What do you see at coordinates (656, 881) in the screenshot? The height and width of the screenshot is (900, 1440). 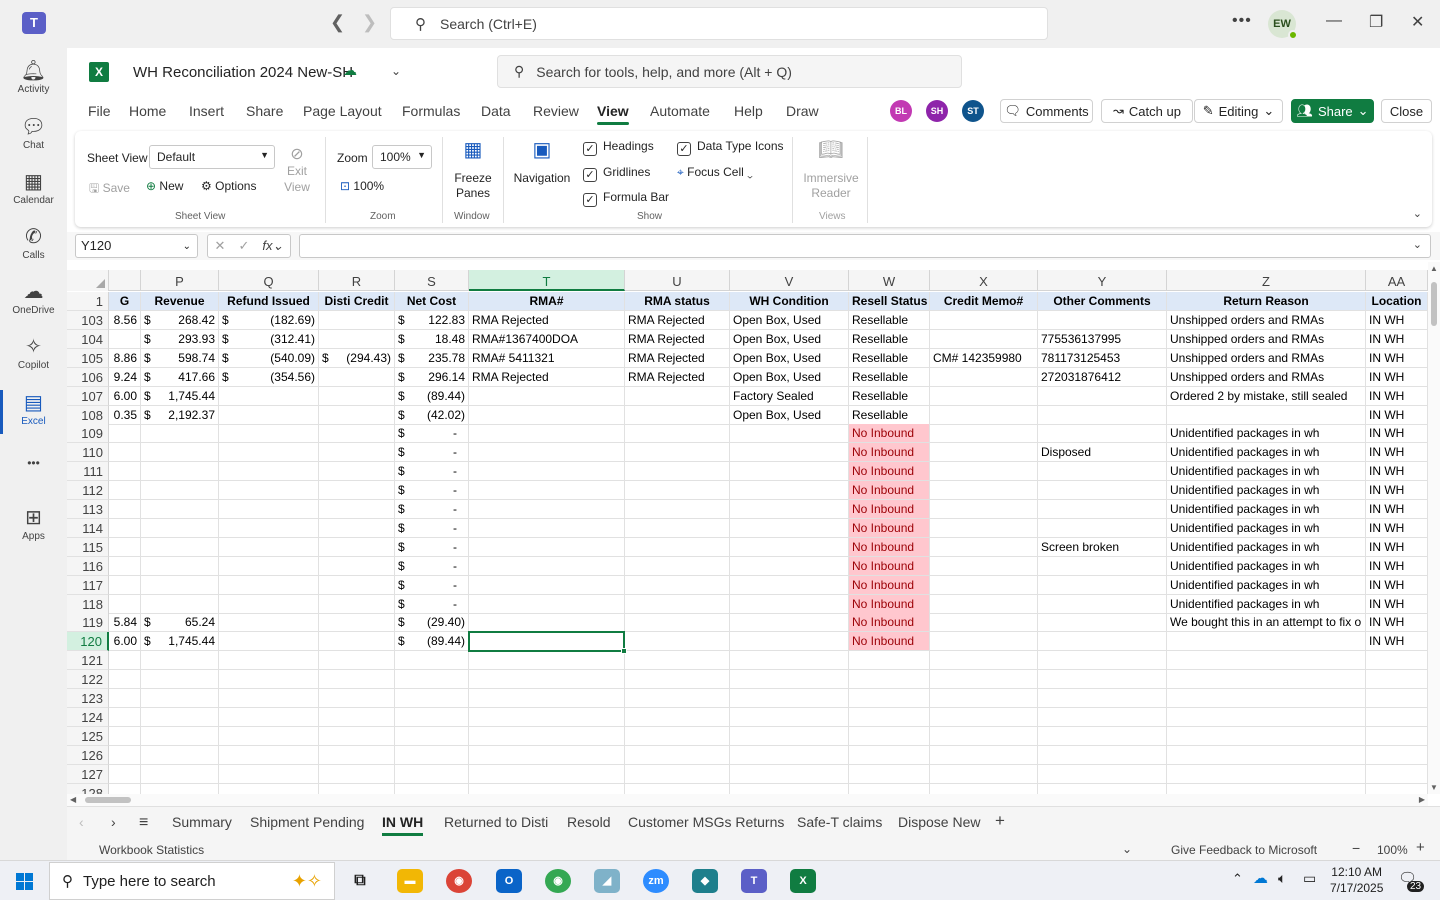 I see `zoom-app-icon: zm` at bounding box center [656, 881].